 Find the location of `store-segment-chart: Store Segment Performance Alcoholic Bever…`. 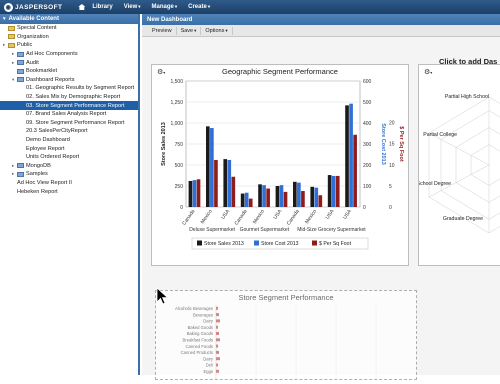

store-segment-chart: Store Segment Performance Alcoholic Bever… is located at coordinates (276, 336).